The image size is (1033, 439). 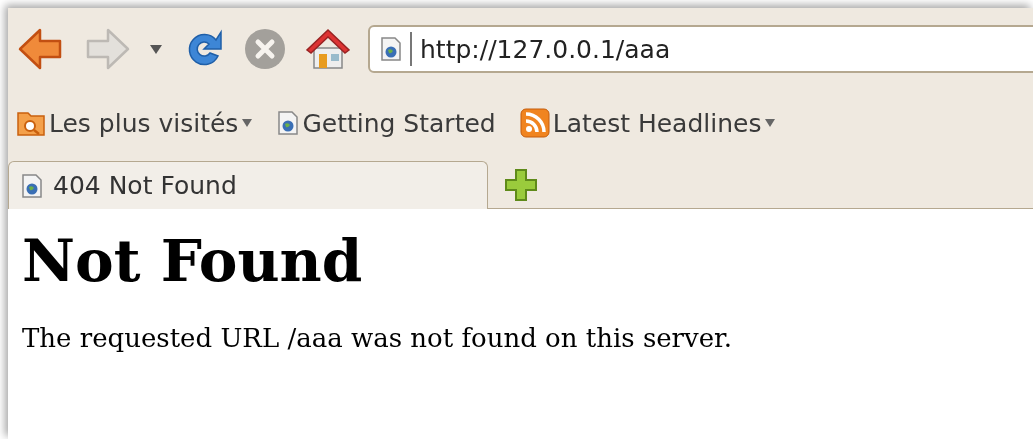 I want to click on folder-icon, so click(x=31, y=123).